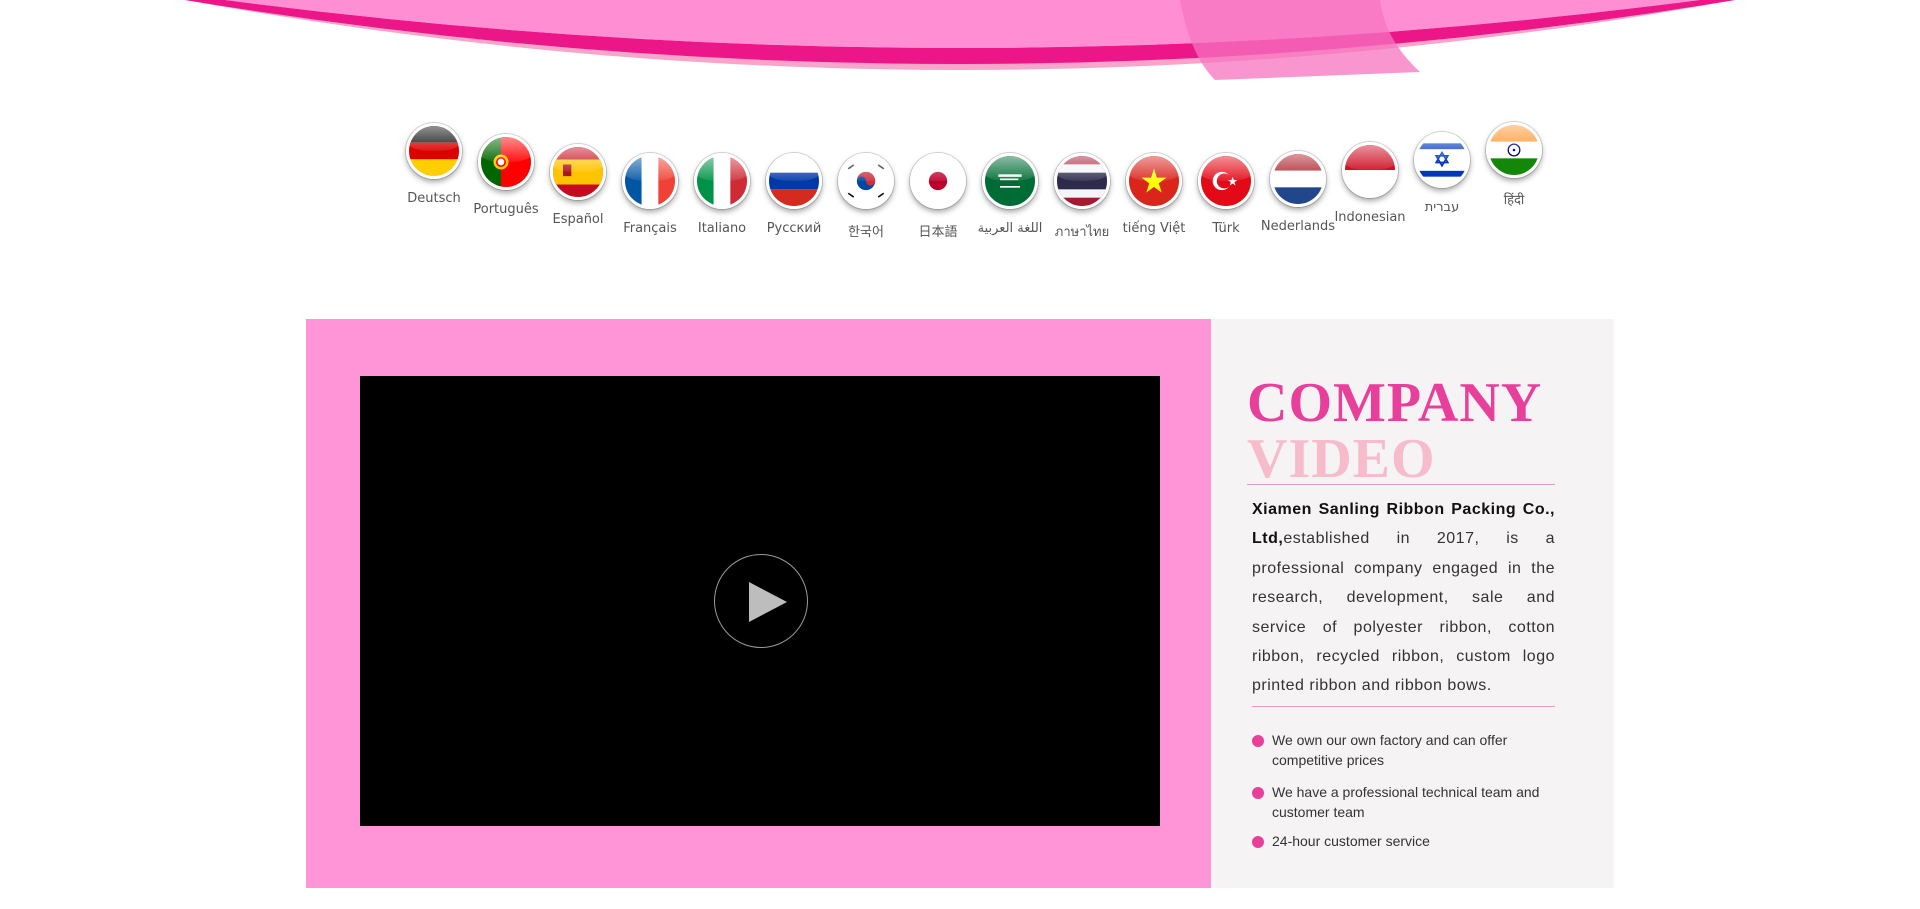 This screenshot has width=1920, height=909. I want to click on language-label: Русский, so click(794, 228).